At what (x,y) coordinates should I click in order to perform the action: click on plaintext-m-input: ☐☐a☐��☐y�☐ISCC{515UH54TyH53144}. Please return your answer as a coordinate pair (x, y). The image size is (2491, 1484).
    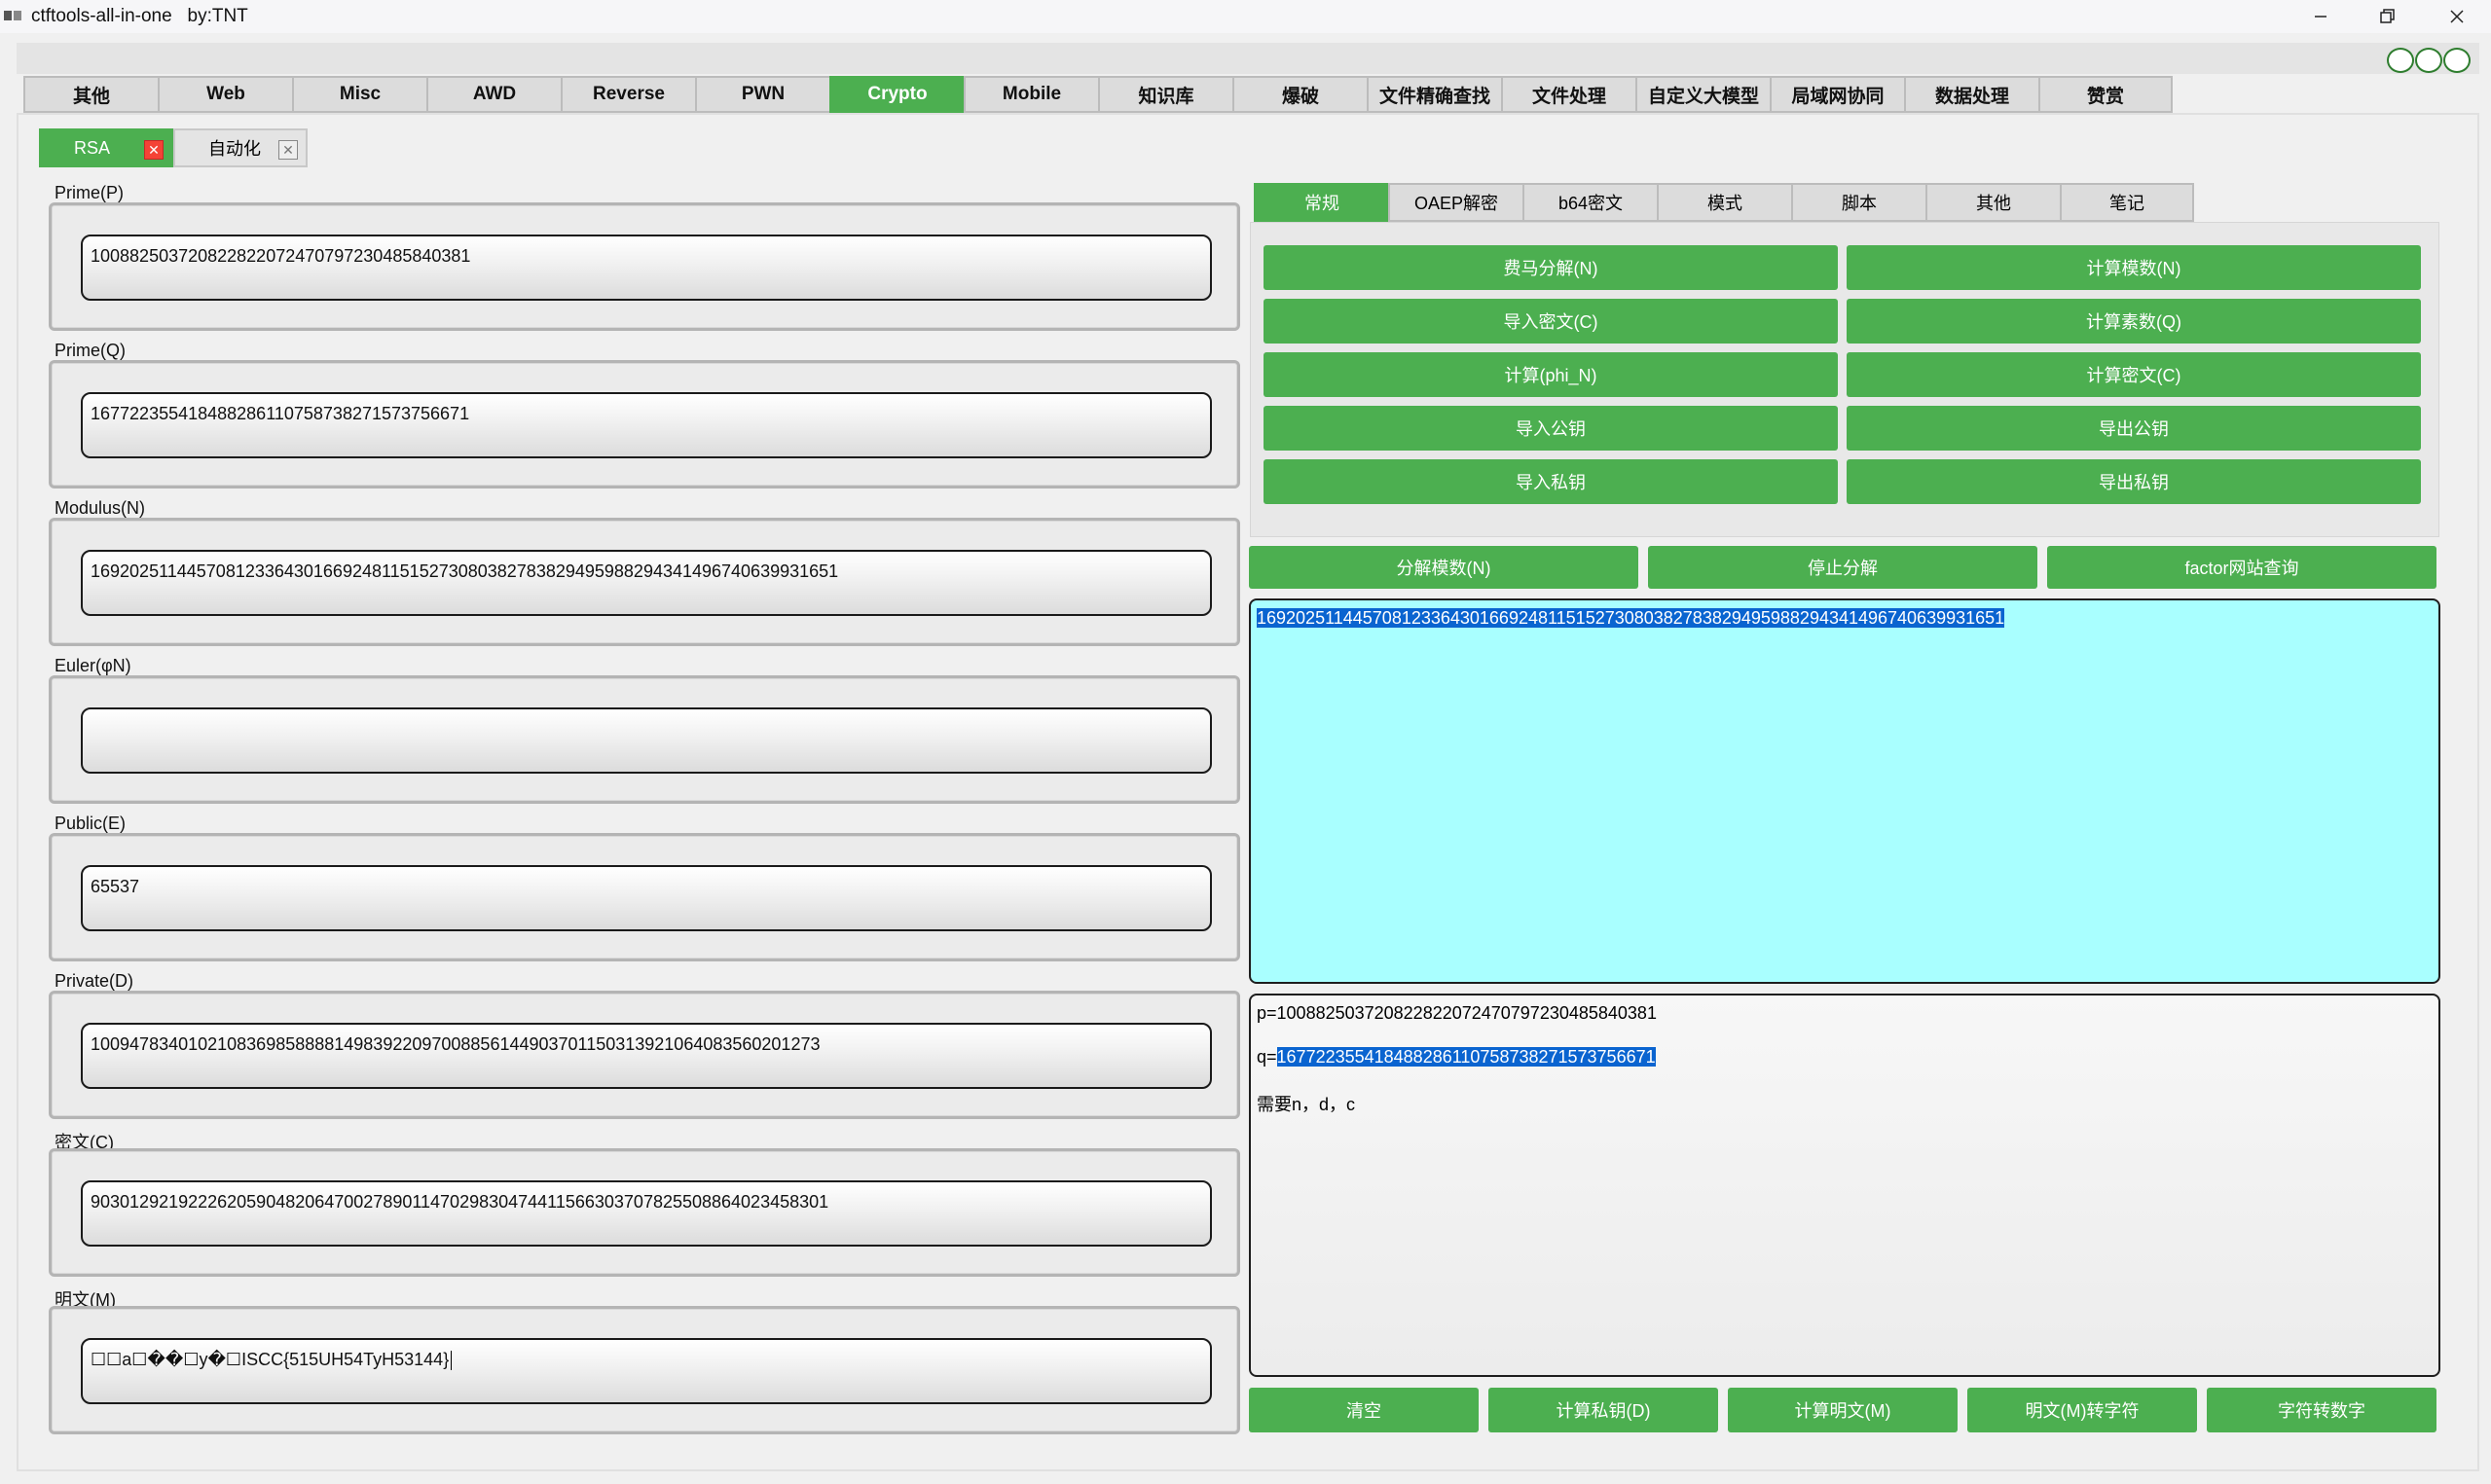
    Looking at the image, I should click on (646, 1371).